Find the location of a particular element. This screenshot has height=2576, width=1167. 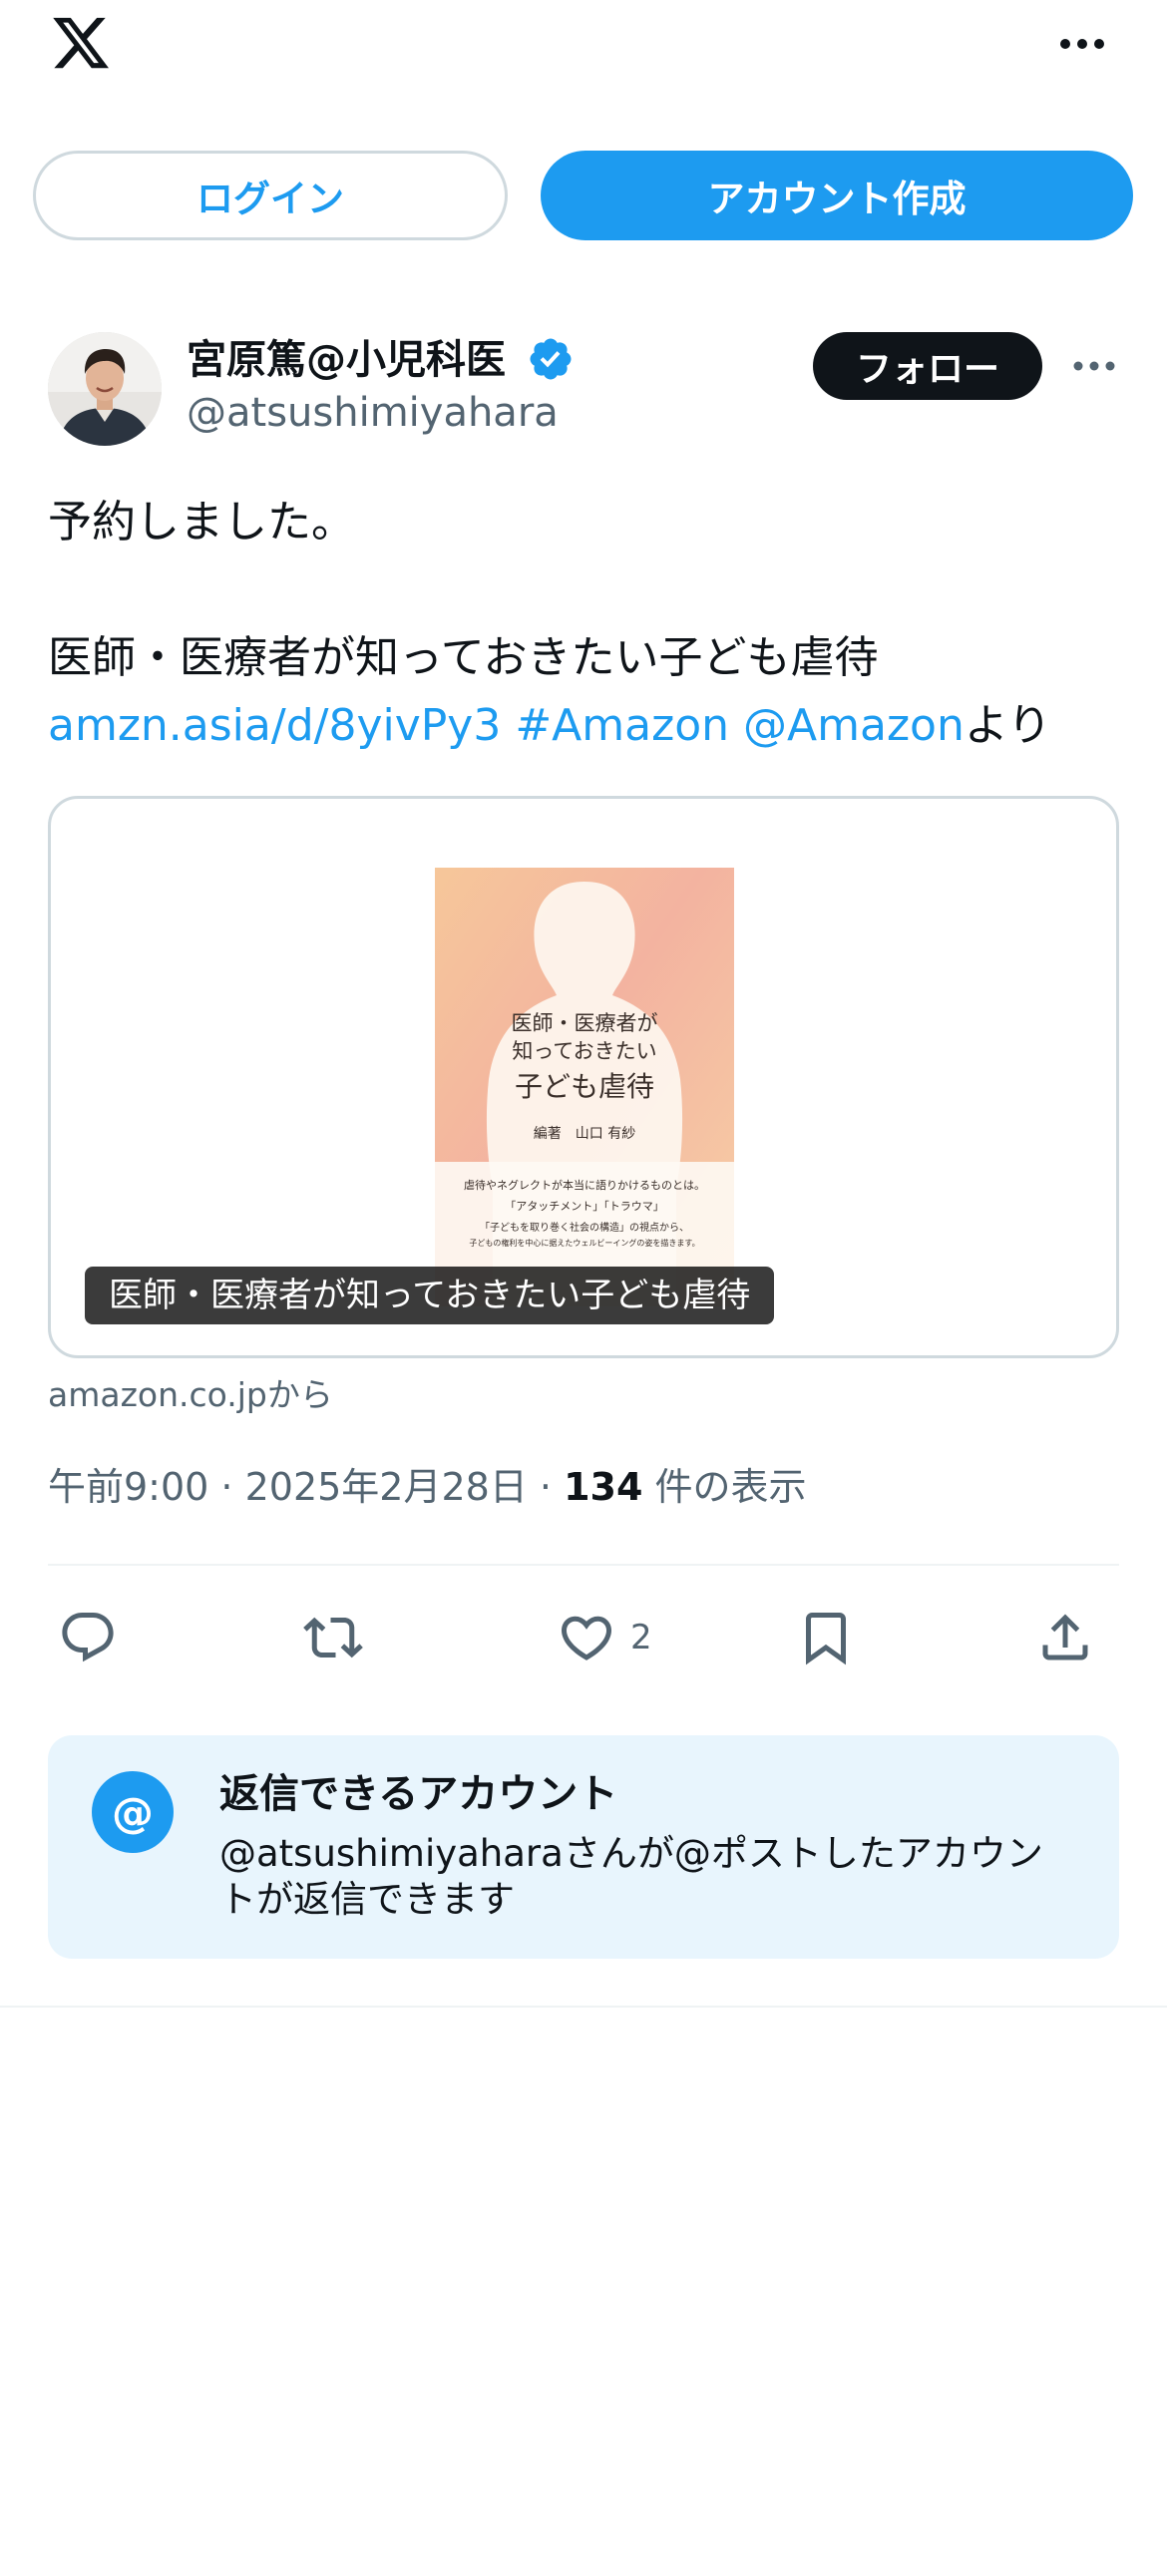

post-hashtag: #Amazon is located at coordinates (622, 725).